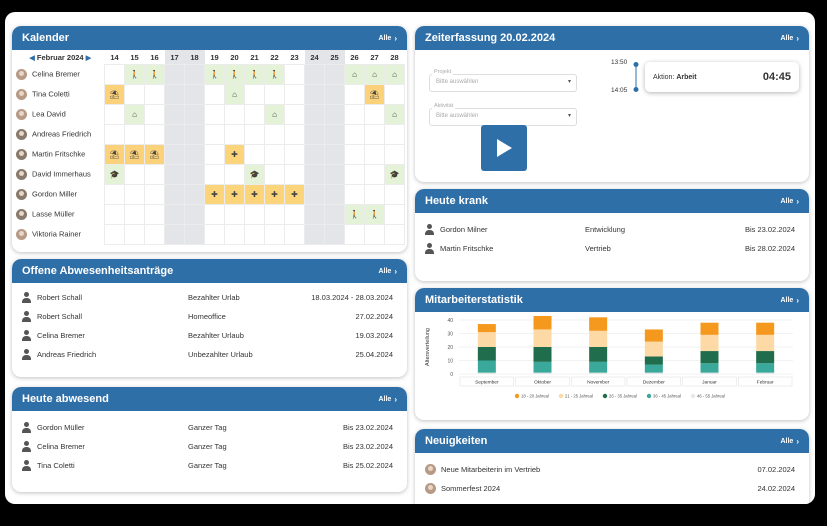 This screenshot has height=526, width=827. Describe the element at coordinates (503, 80) in the screenshot. I see `project-select: Projekt Bitte auswählen ▾` at that location.